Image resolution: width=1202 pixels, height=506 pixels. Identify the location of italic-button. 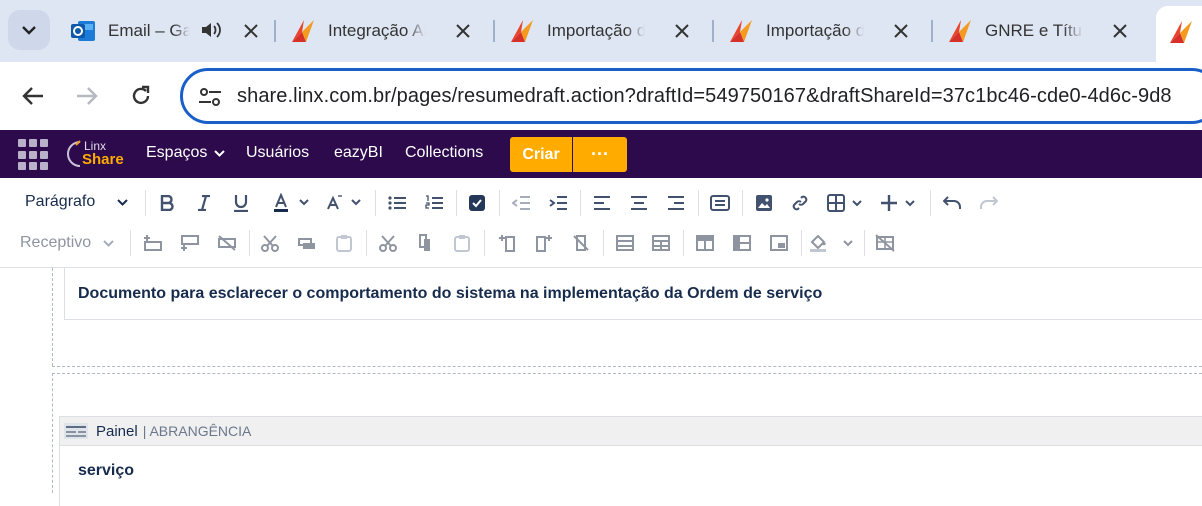
(204, 203).